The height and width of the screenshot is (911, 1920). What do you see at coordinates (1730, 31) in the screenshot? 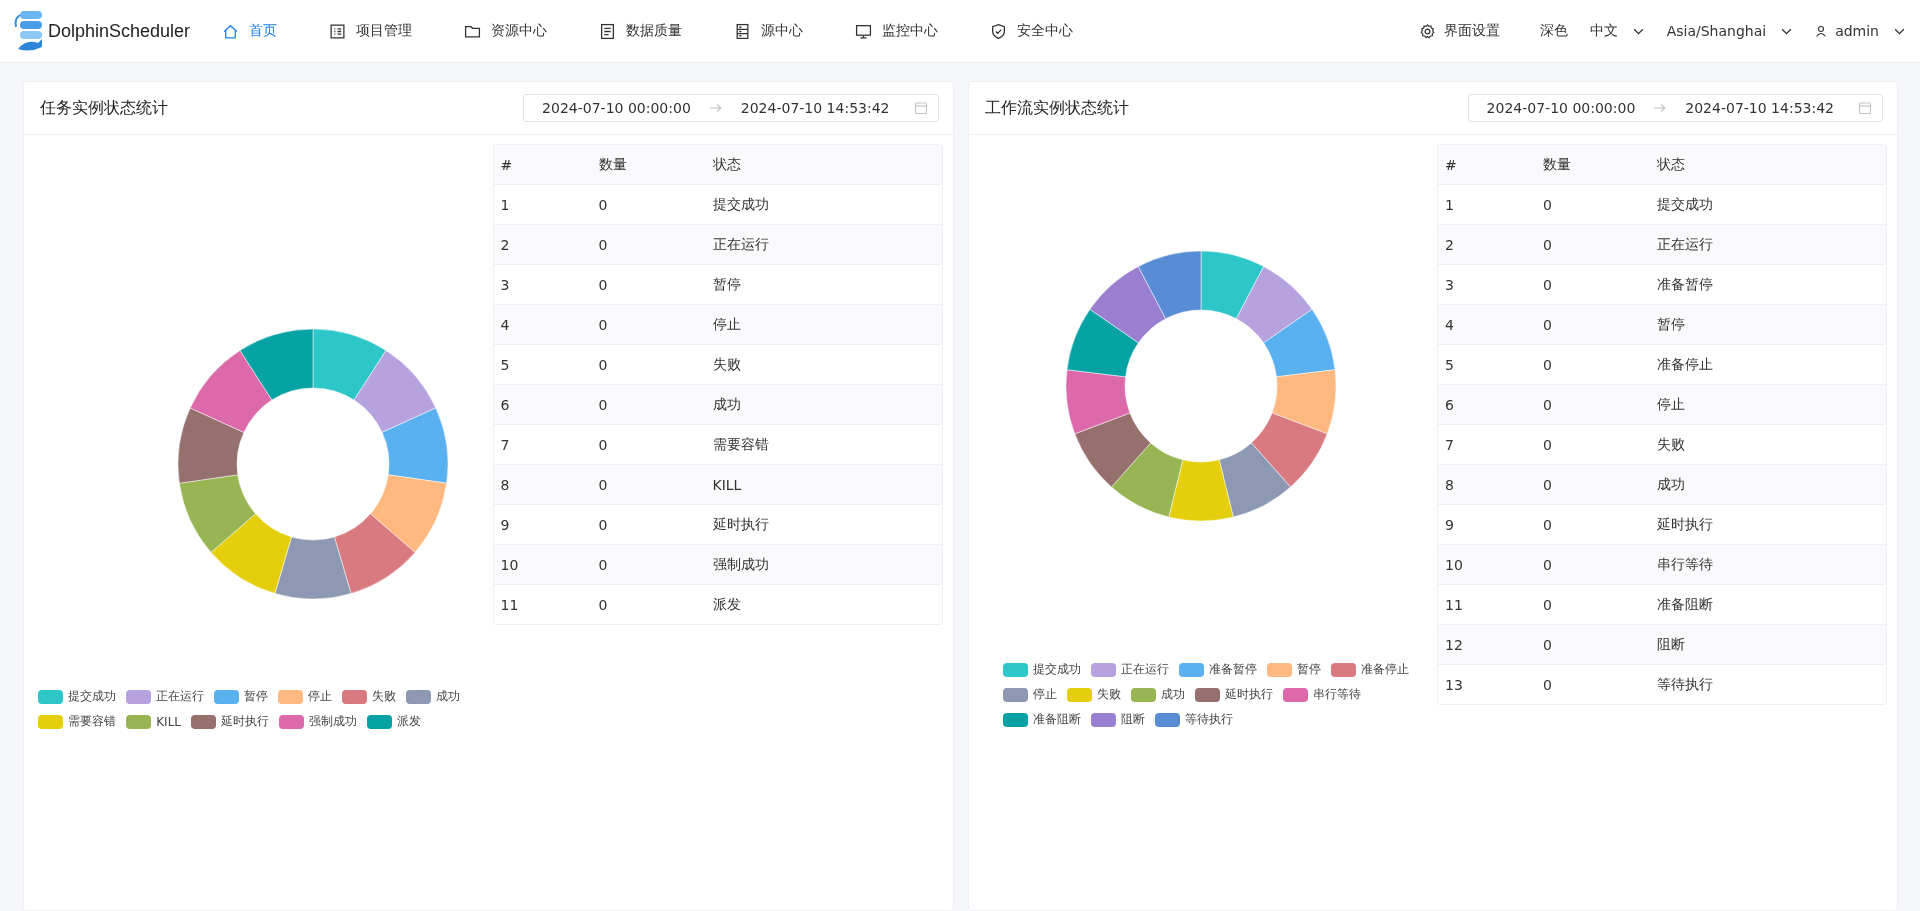
I see `timezone-dropdown: Asia/Shanghai` at bounding box center [1730, 31].